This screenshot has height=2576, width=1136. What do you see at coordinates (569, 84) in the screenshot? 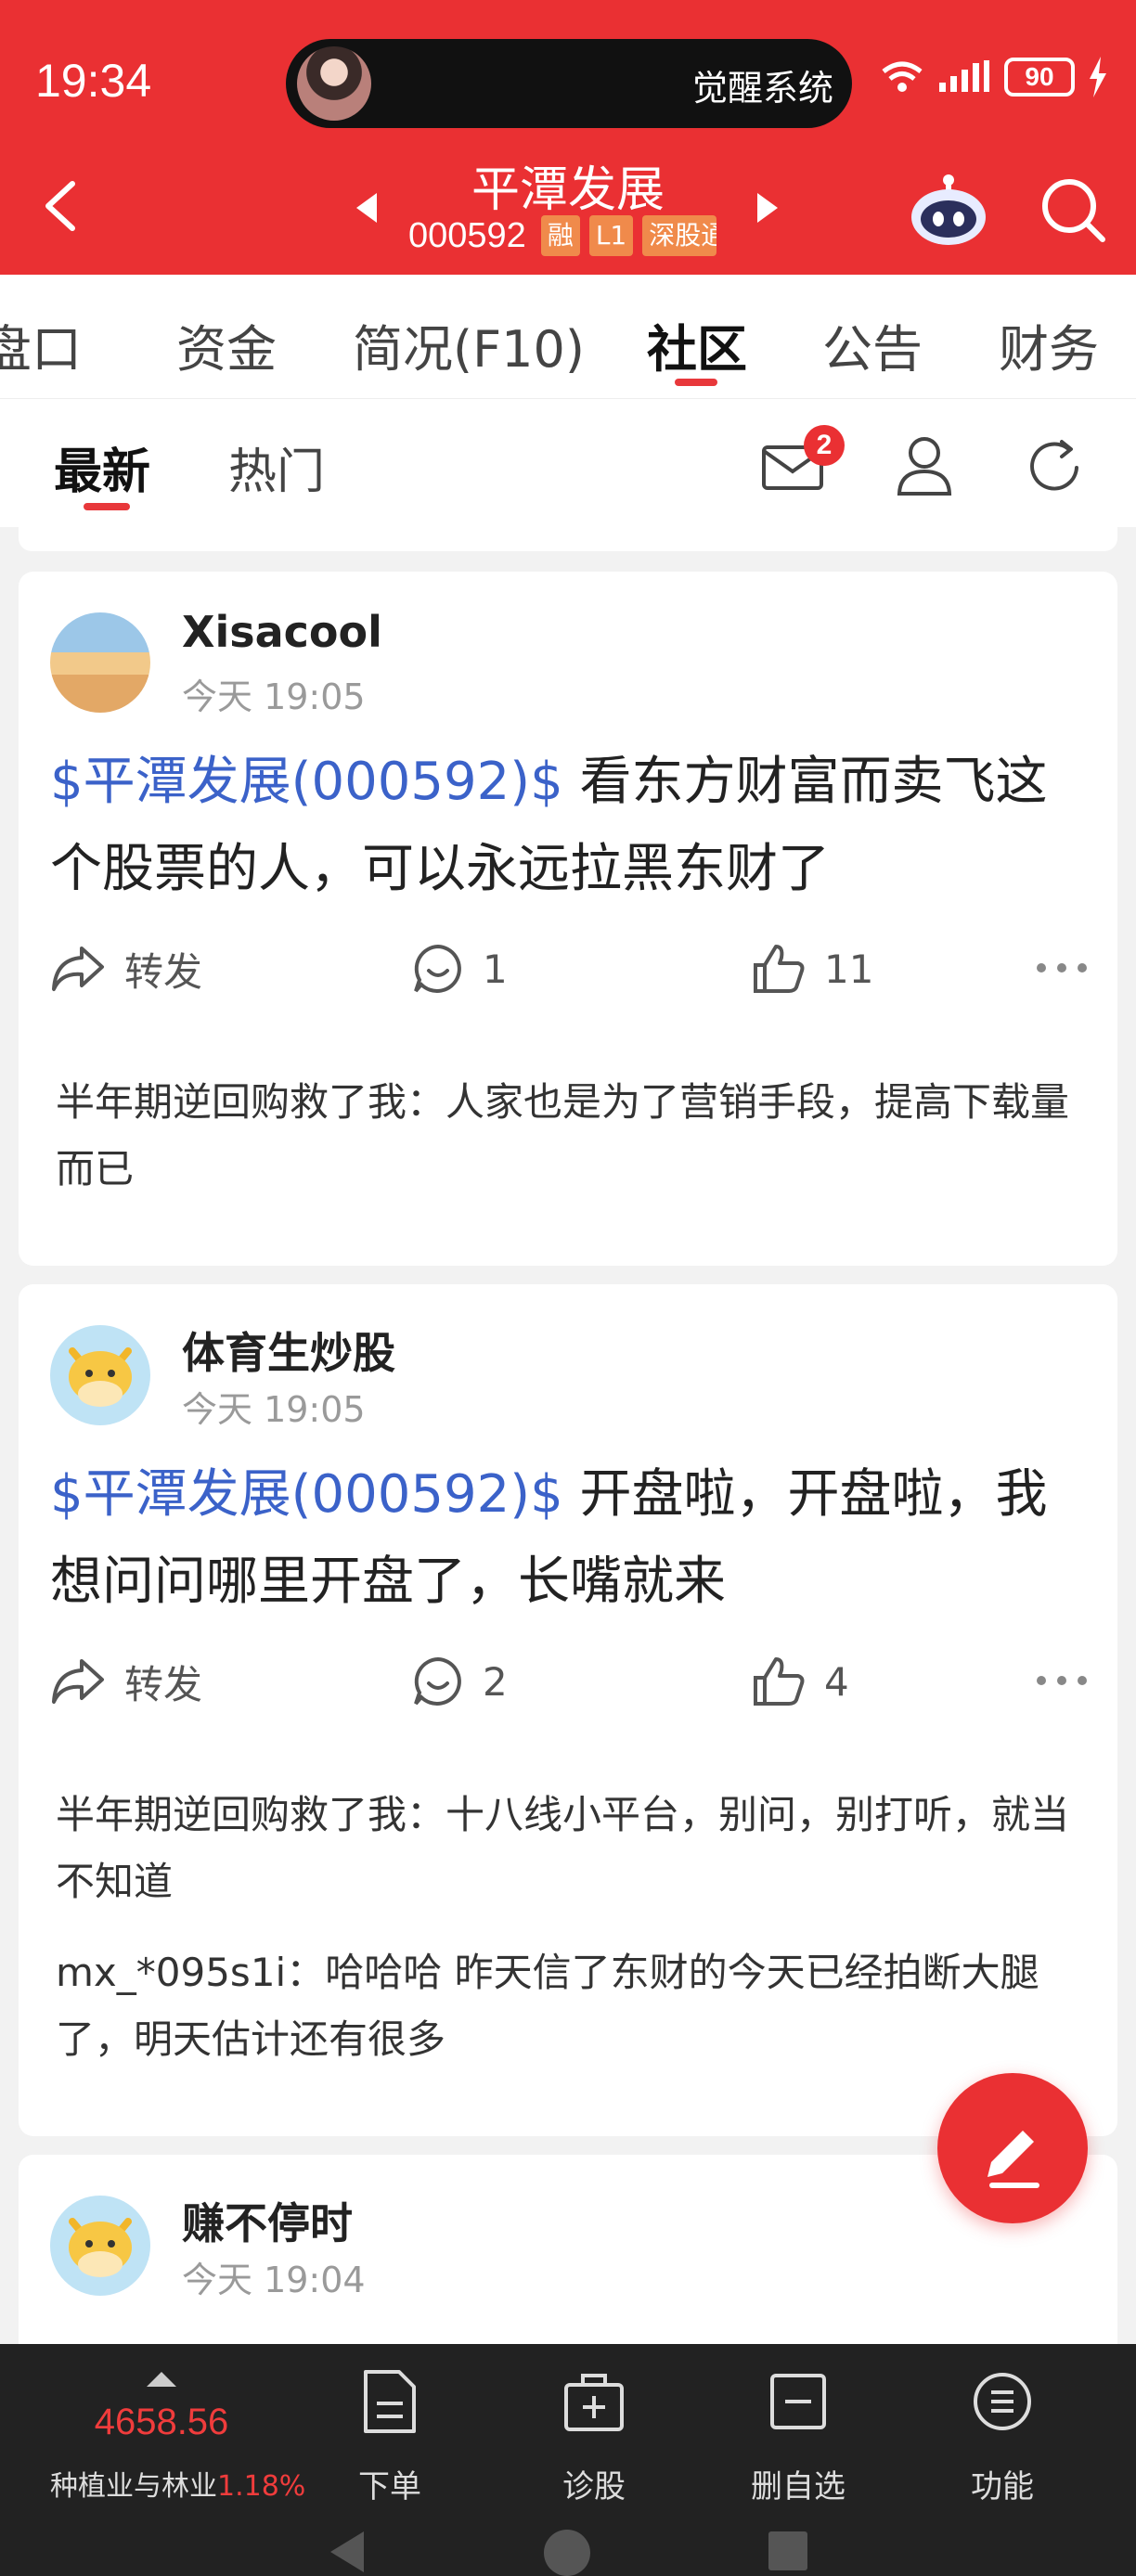
I see `dynamic-island: 觉醒系统` at bounding box center [569, 84].